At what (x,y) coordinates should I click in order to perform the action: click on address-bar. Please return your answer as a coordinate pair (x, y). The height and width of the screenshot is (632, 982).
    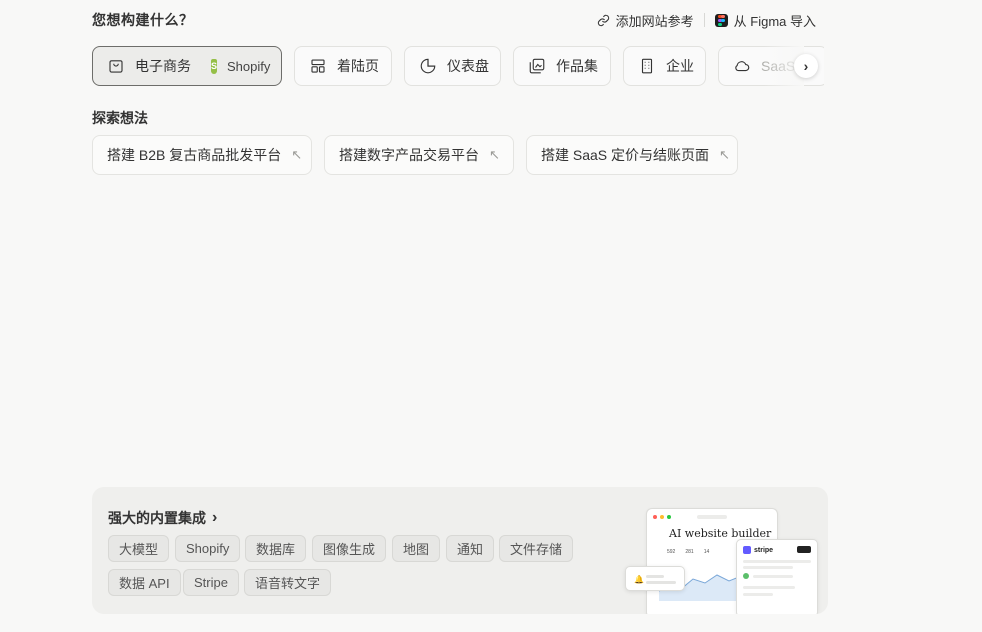
    Looking at the image, I should click on (712, 517).